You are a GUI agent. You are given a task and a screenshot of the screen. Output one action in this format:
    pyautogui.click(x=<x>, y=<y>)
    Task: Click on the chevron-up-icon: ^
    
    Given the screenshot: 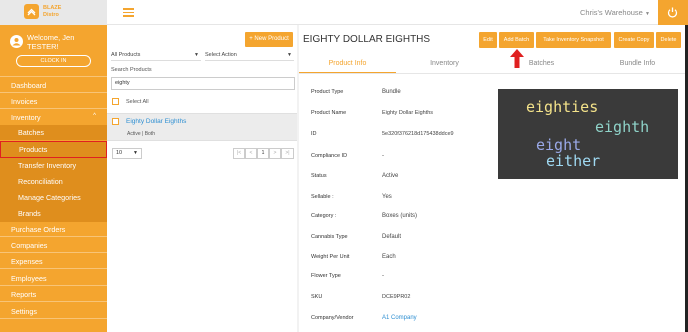 What is the action you would take?
    pyautogui.click(x=94, y=116)
    